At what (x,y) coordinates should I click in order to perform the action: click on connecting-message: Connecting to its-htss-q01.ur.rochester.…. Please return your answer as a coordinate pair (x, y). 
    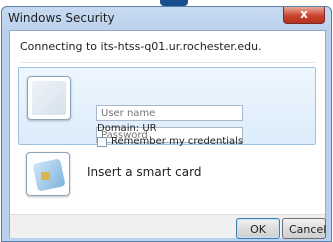
    Looking at the image, I should click on (141, 46).